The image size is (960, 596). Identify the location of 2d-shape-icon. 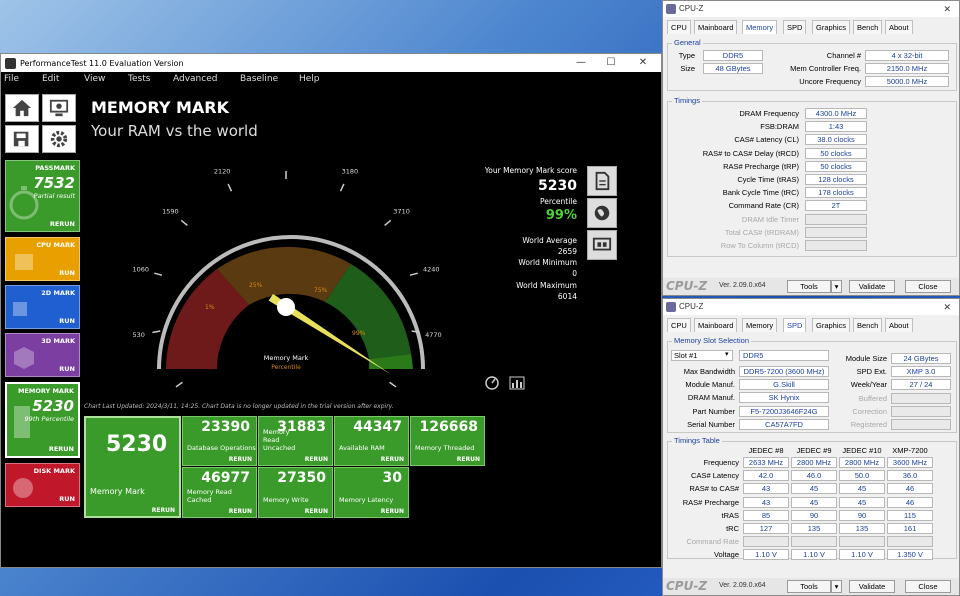
(20, 309).